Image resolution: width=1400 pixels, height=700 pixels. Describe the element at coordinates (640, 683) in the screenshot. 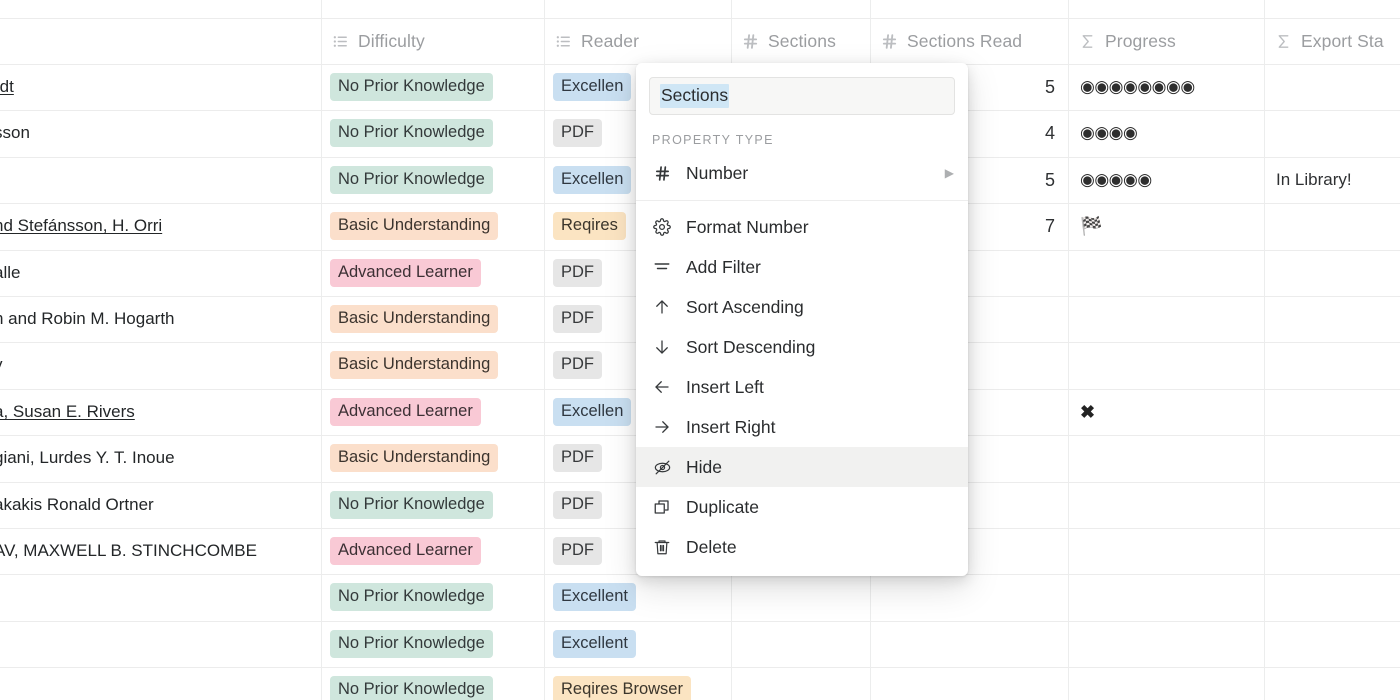

I see `cell-reader: Reqires Browser` at that location.